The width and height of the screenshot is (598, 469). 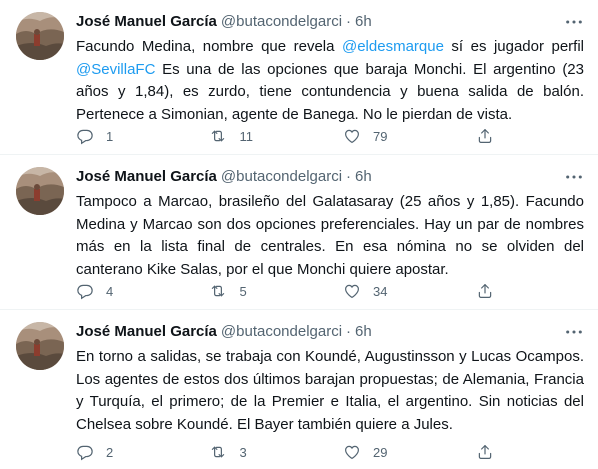 I want to click on retweet-count: 3, so click(x=243, y=452).